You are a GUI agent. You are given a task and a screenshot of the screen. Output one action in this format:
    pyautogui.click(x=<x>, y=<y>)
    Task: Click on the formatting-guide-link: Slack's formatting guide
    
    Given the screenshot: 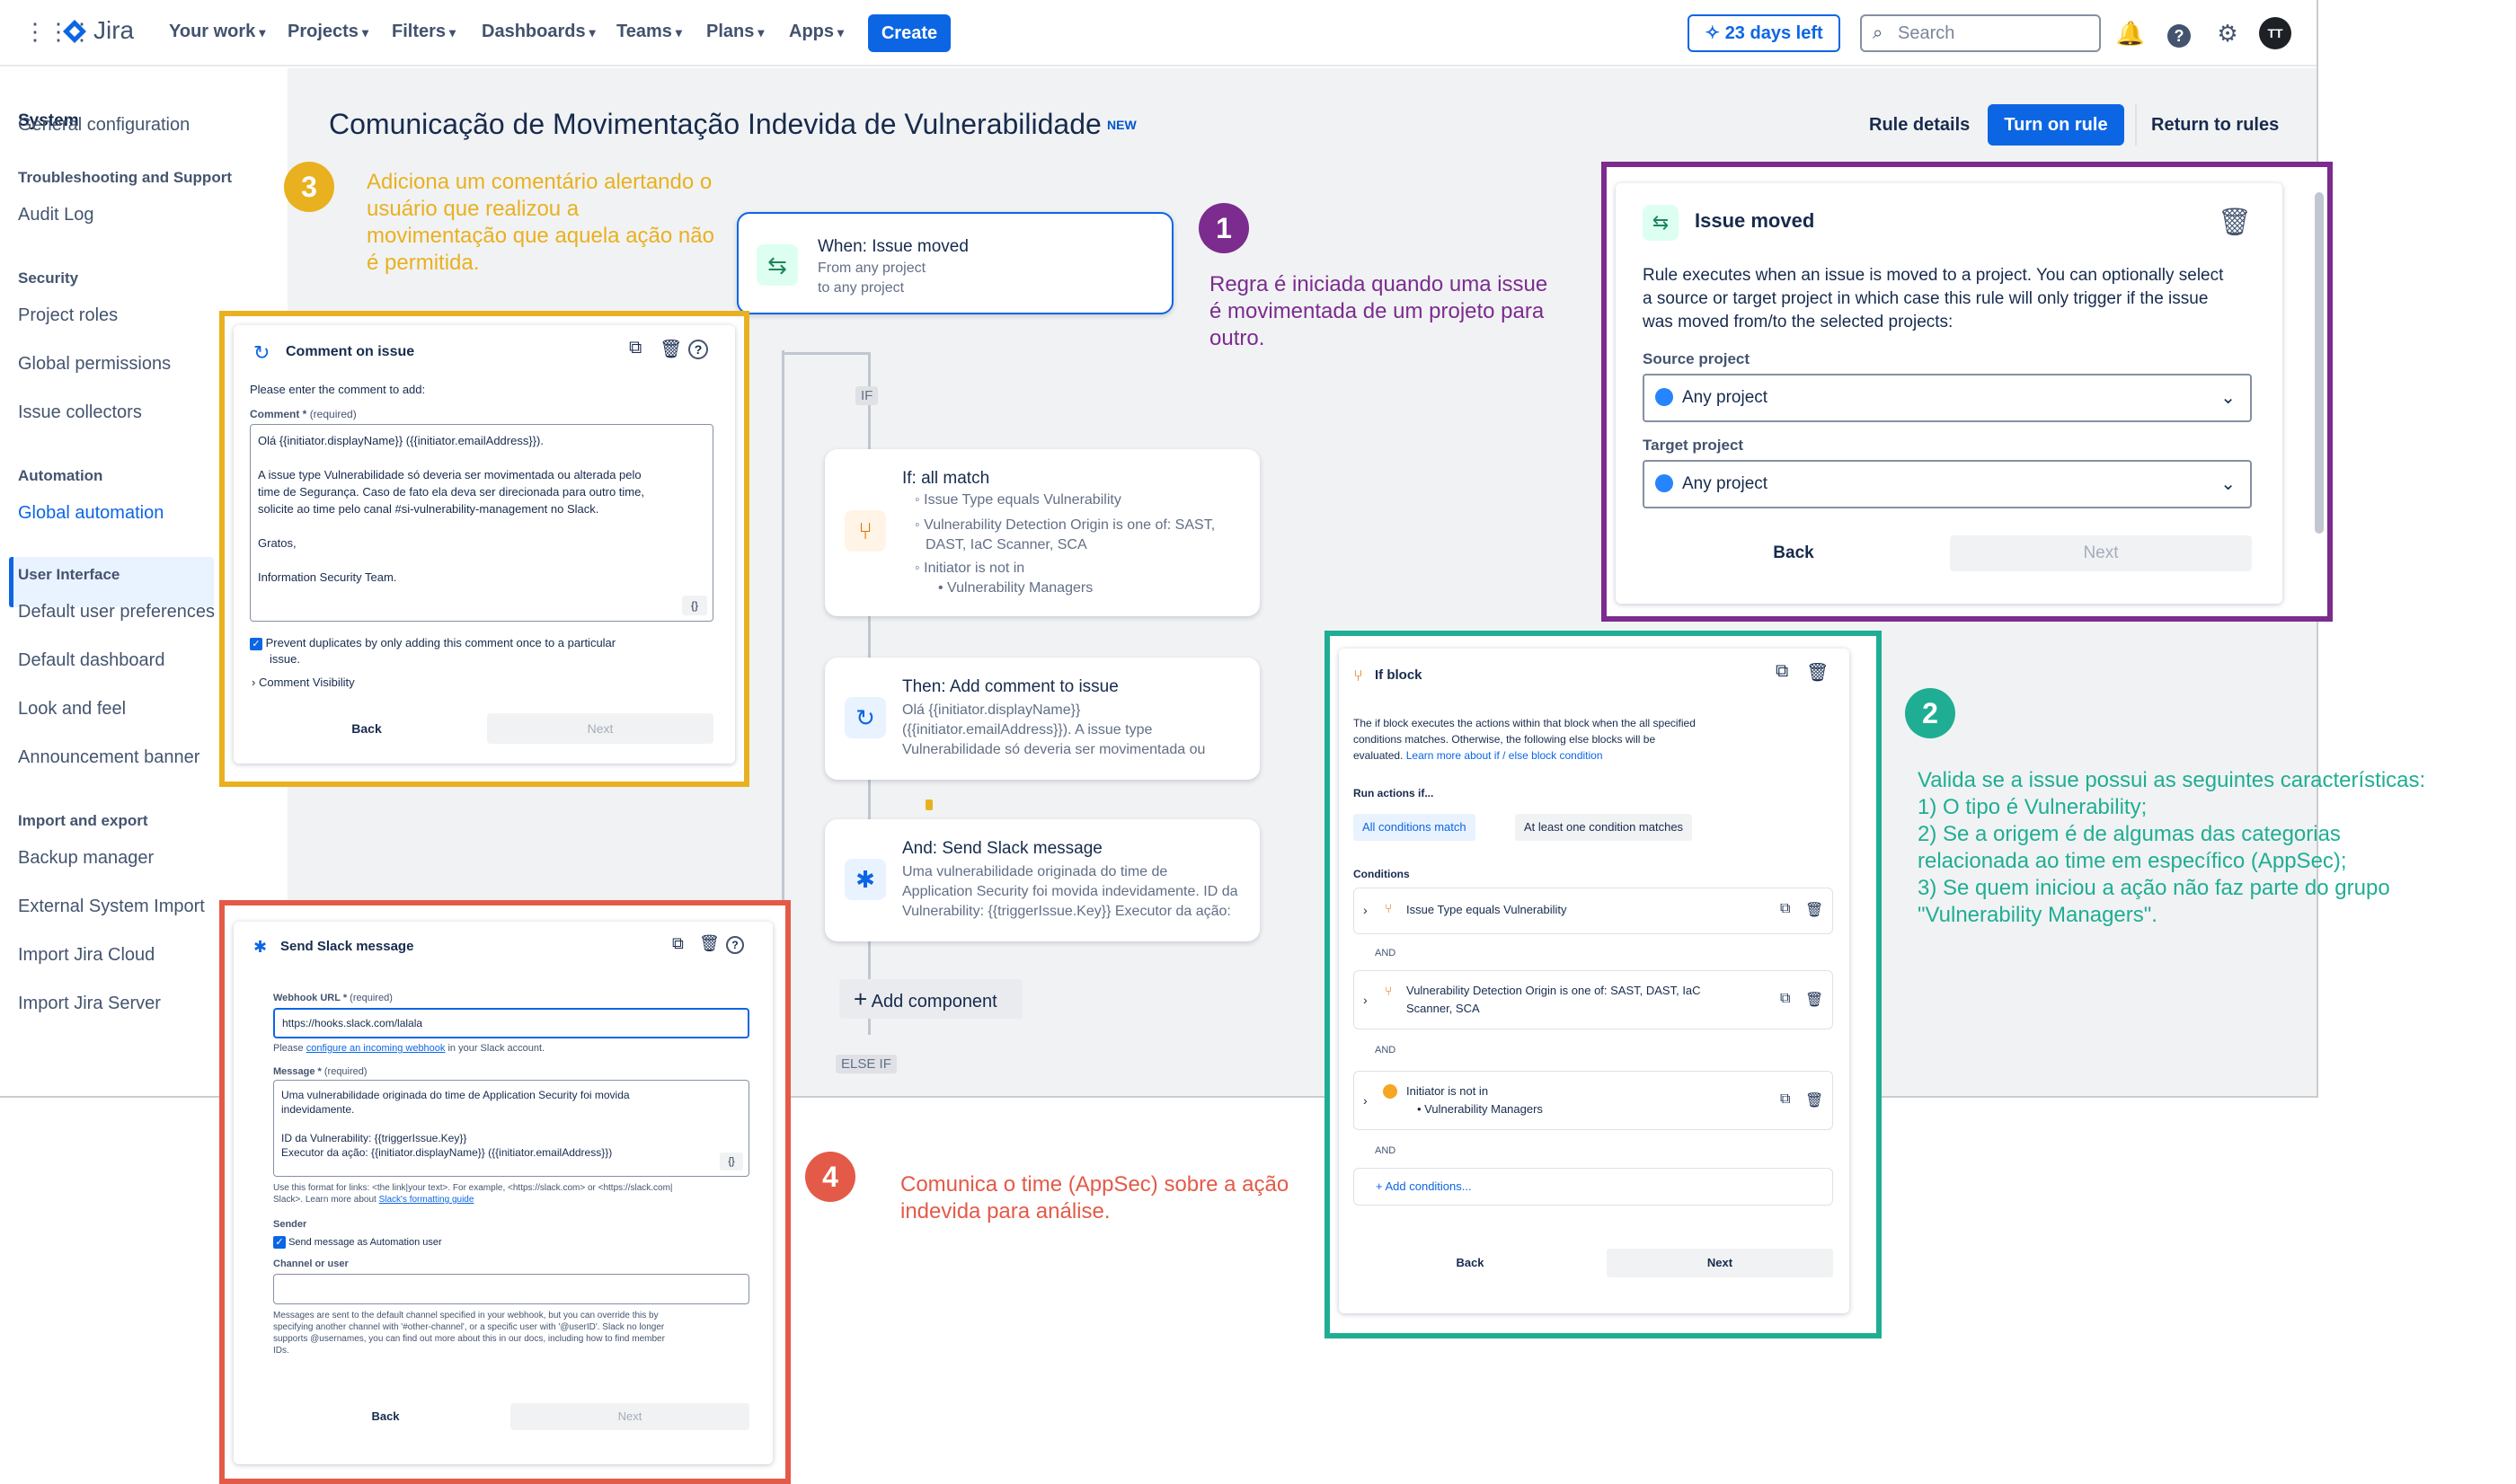 What is the action you would take?
    pyautogui.click(x=426, y=1200)
    